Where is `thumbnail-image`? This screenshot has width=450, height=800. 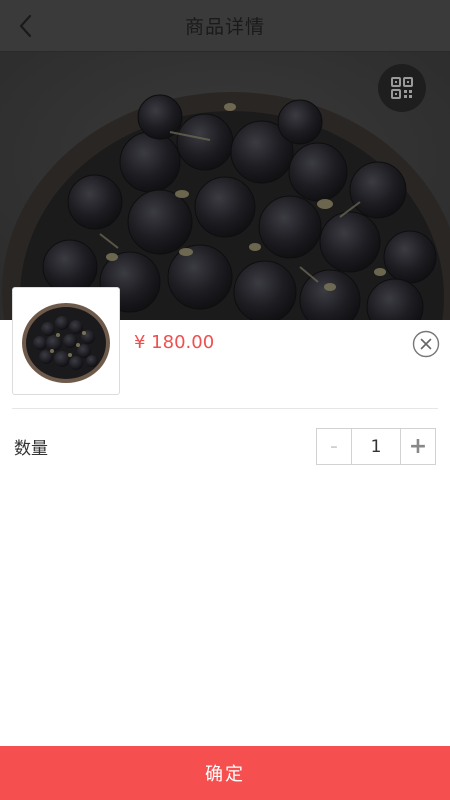 thumbnail-image is located at coordinates (66, 343).